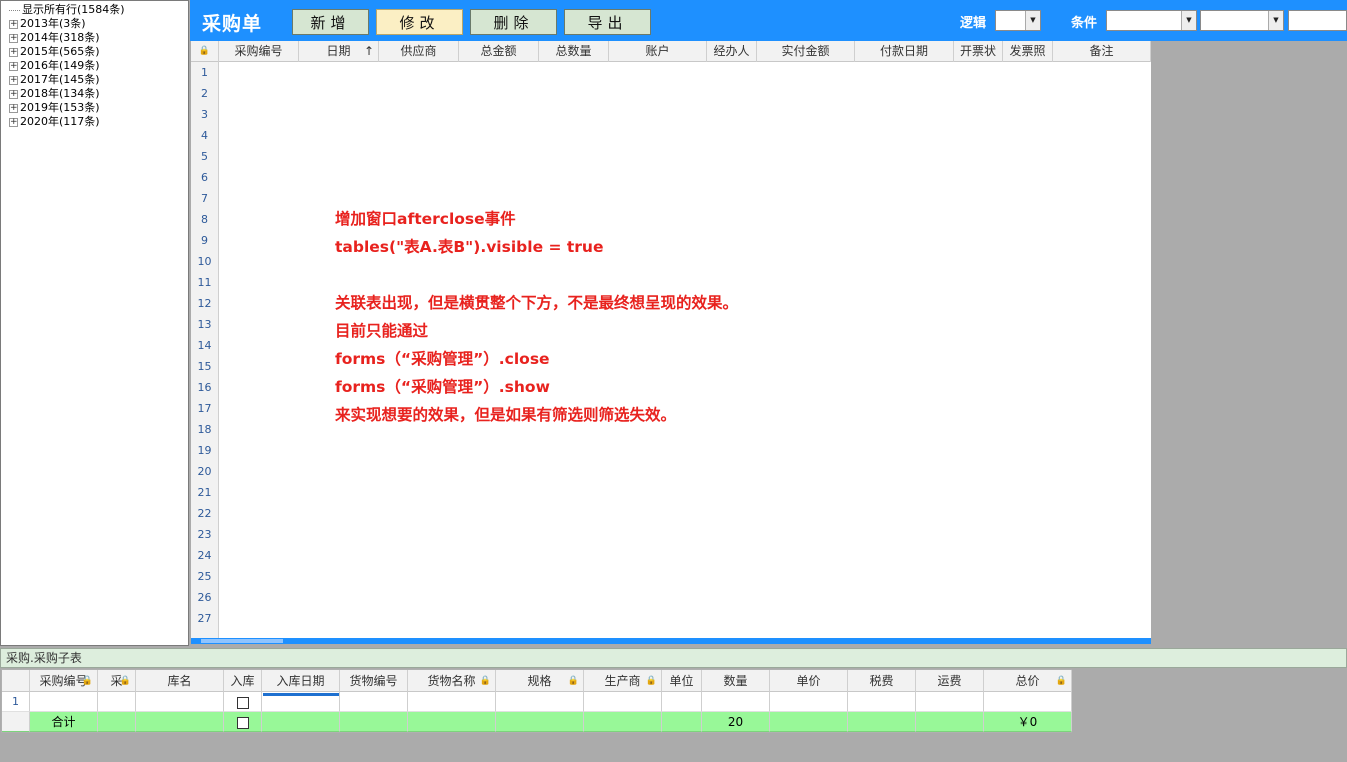 The image size is (1347, 762). What do you see at coordinates (204, 576) in the screenshot?
I see `row-number: 25` at bounding box center [204, 576].